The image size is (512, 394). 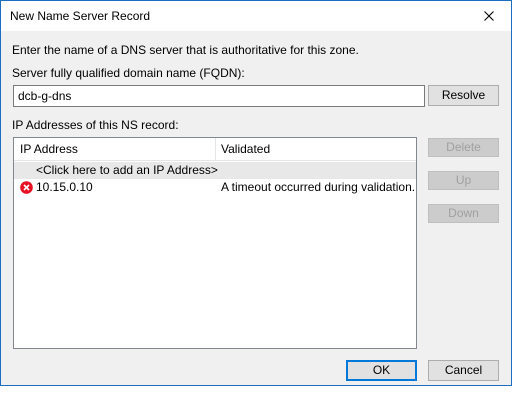 What do you see at coordinates (64, 187) in the screenshot?
I see `ip-address-cell: 10.15.0.10` at bounding box center [64, 187].